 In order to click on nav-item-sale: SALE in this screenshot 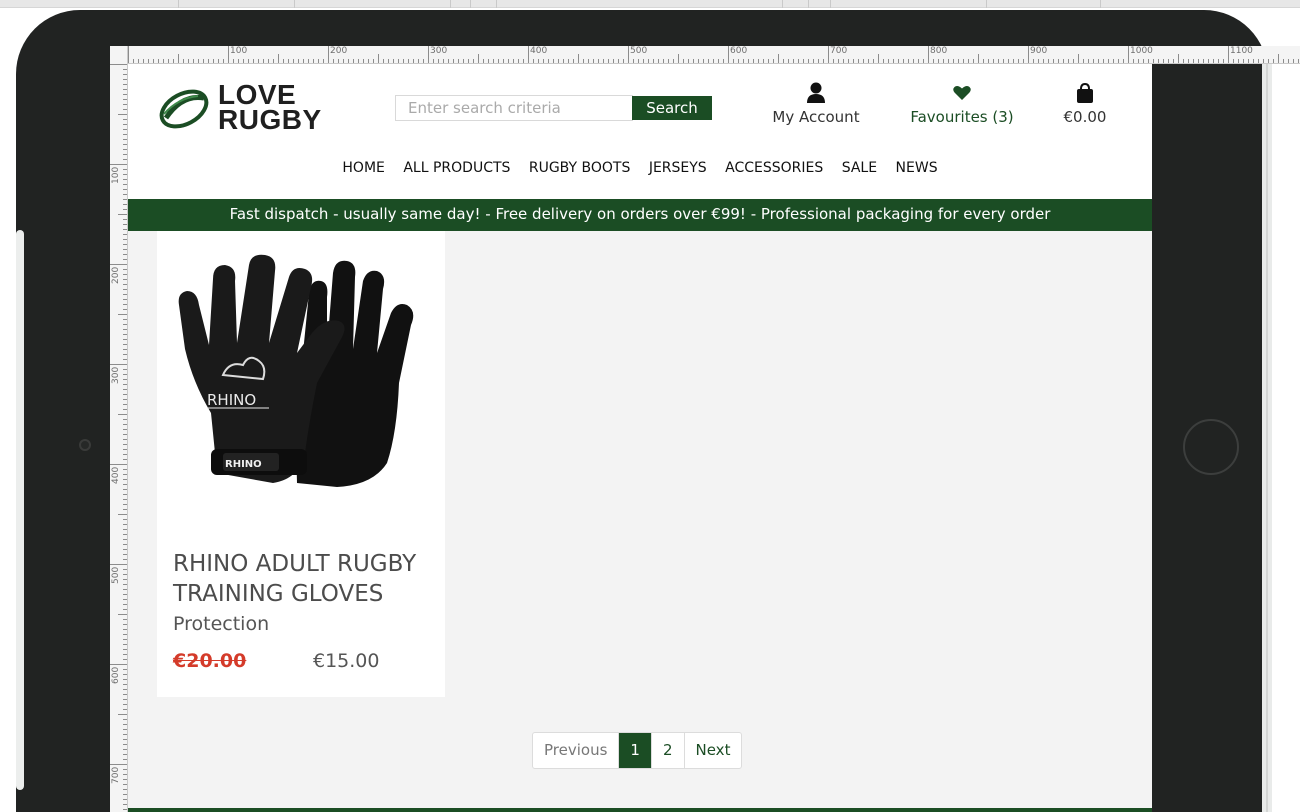, I will do `click(859, 168)`.